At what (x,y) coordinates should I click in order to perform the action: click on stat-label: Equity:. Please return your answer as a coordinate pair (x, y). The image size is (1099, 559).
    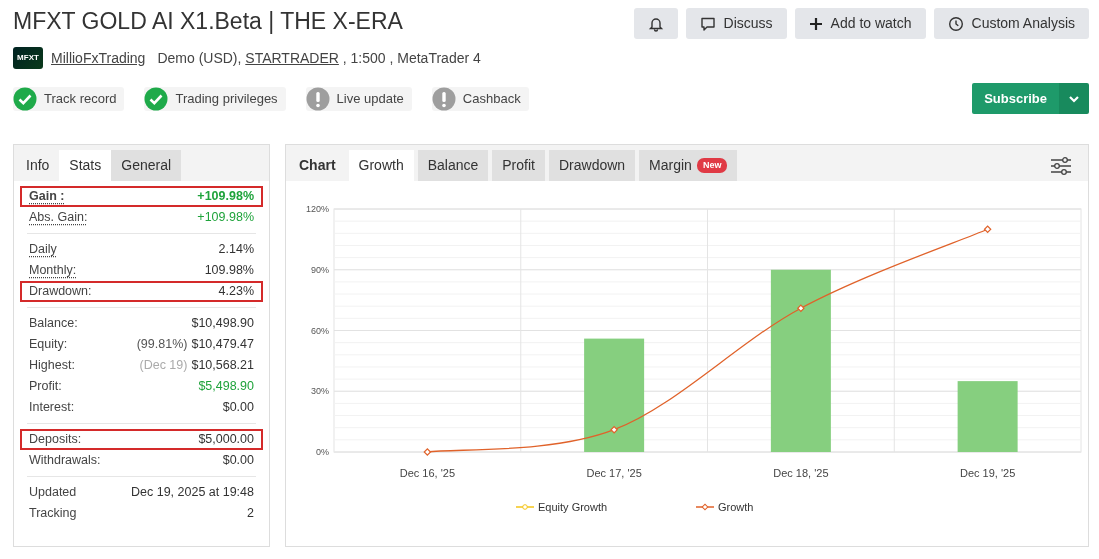
    Looking at the image, I should click on (48, 345).